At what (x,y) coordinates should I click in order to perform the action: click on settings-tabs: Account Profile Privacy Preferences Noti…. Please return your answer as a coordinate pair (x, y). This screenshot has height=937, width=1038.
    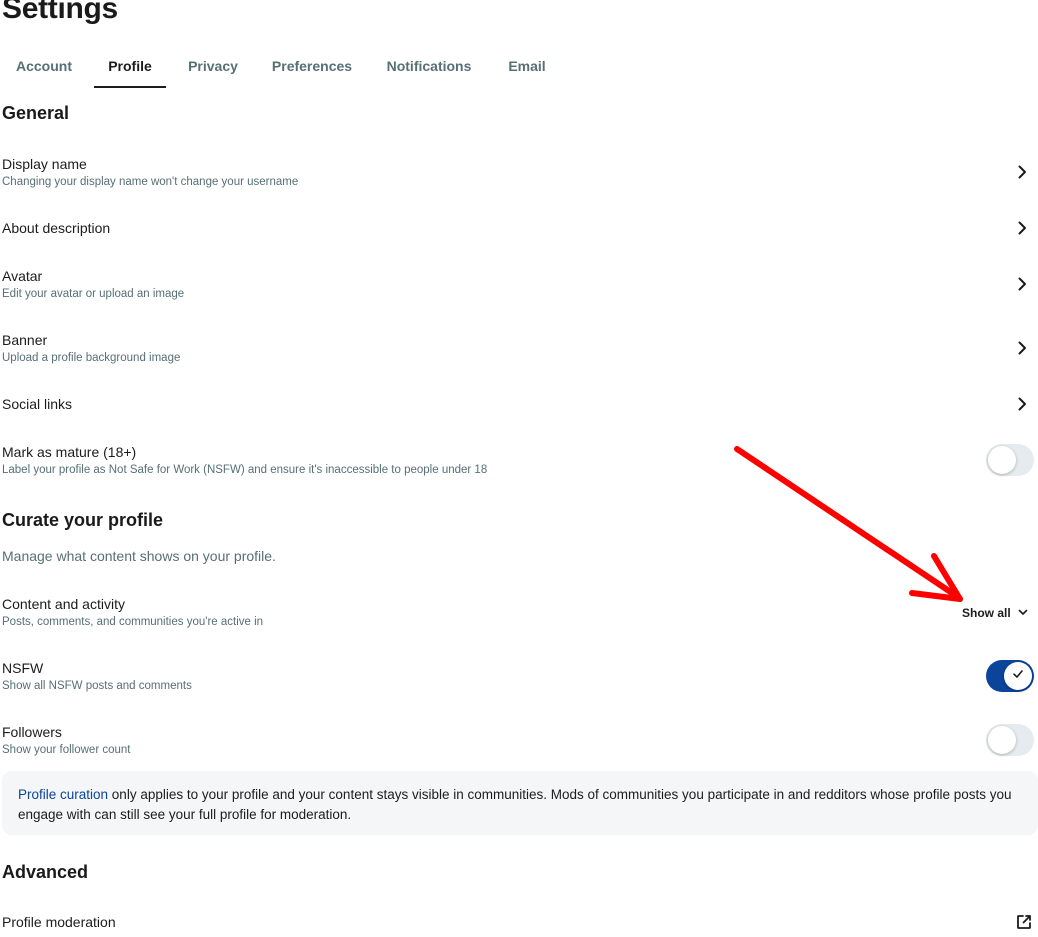
    Looking at the image, I should click on (280, 67).